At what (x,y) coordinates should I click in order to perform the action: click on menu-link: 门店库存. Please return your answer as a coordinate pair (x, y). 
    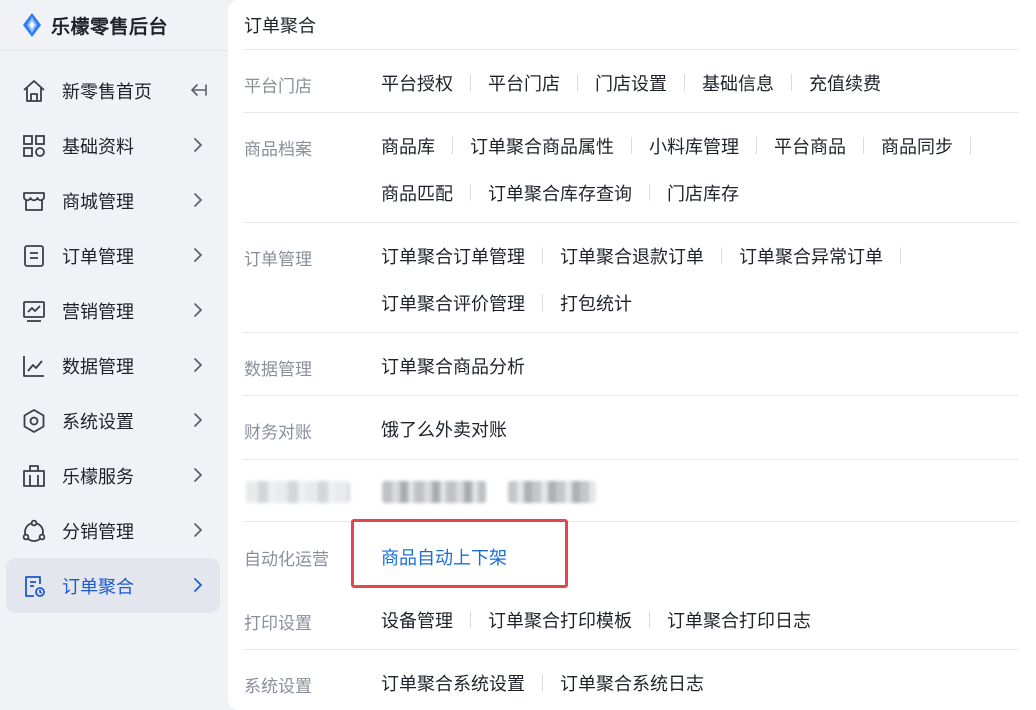
    Looking at the image, I should click on (703, 193).